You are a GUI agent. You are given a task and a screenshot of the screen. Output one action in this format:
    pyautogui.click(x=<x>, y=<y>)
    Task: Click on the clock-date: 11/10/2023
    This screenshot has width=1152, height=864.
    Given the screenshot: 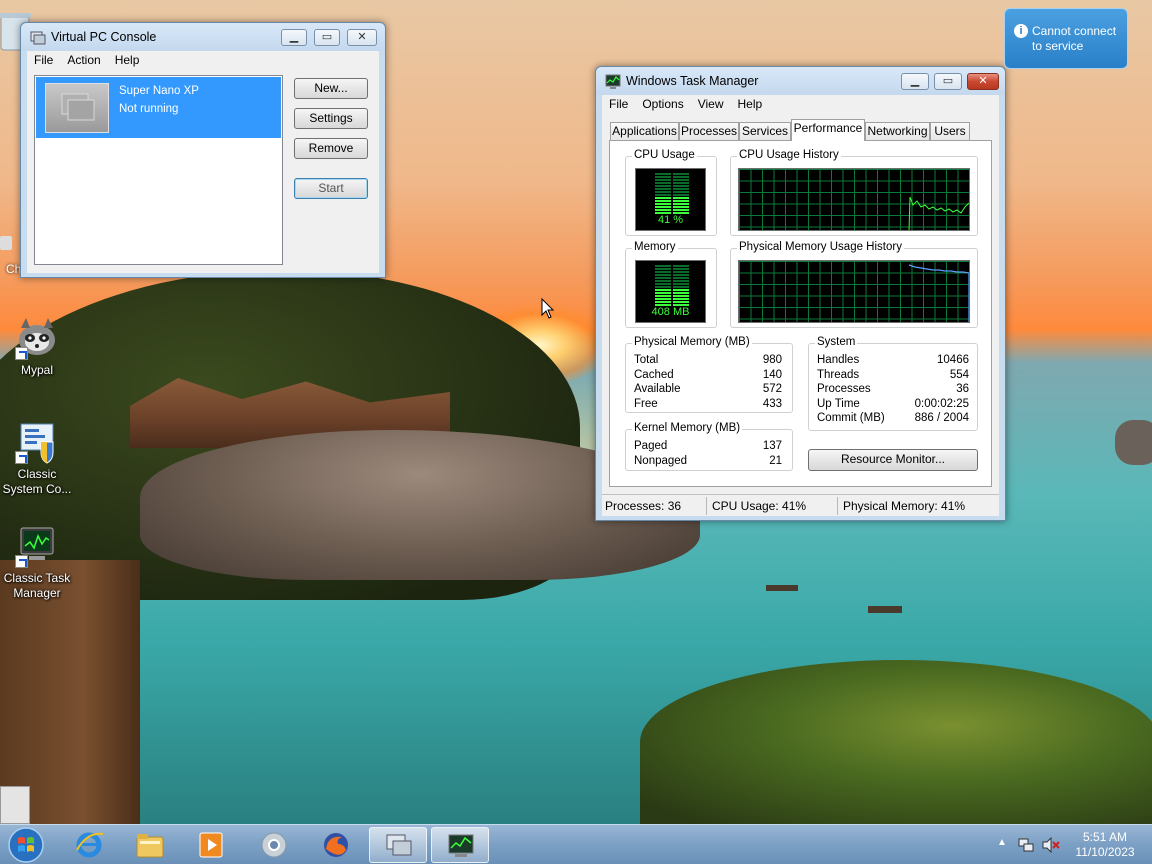 What is the action you would take?
    pyautogui.click(x=1105, y=852)
    